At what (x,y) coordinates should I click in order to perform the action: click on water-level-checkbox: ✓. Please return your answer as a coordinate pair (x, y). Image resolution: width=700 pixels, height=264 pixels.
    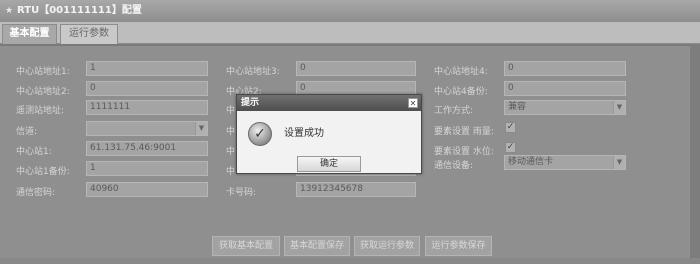
    Looking at the image, I should click on (510, 147).